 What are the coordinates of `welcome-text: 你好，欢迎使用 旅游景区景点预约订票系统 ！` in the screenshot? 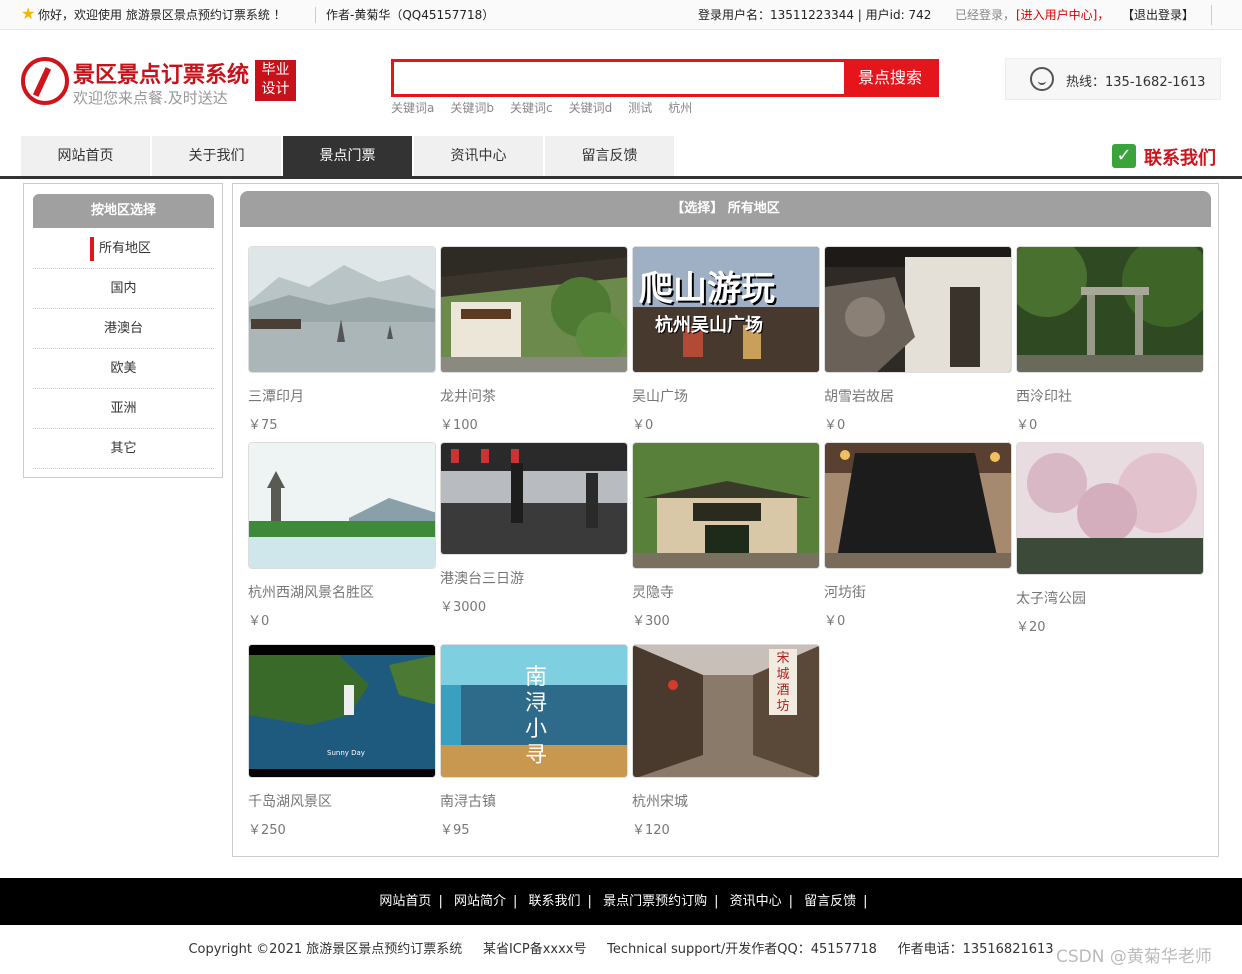 It's located at (162, 15).